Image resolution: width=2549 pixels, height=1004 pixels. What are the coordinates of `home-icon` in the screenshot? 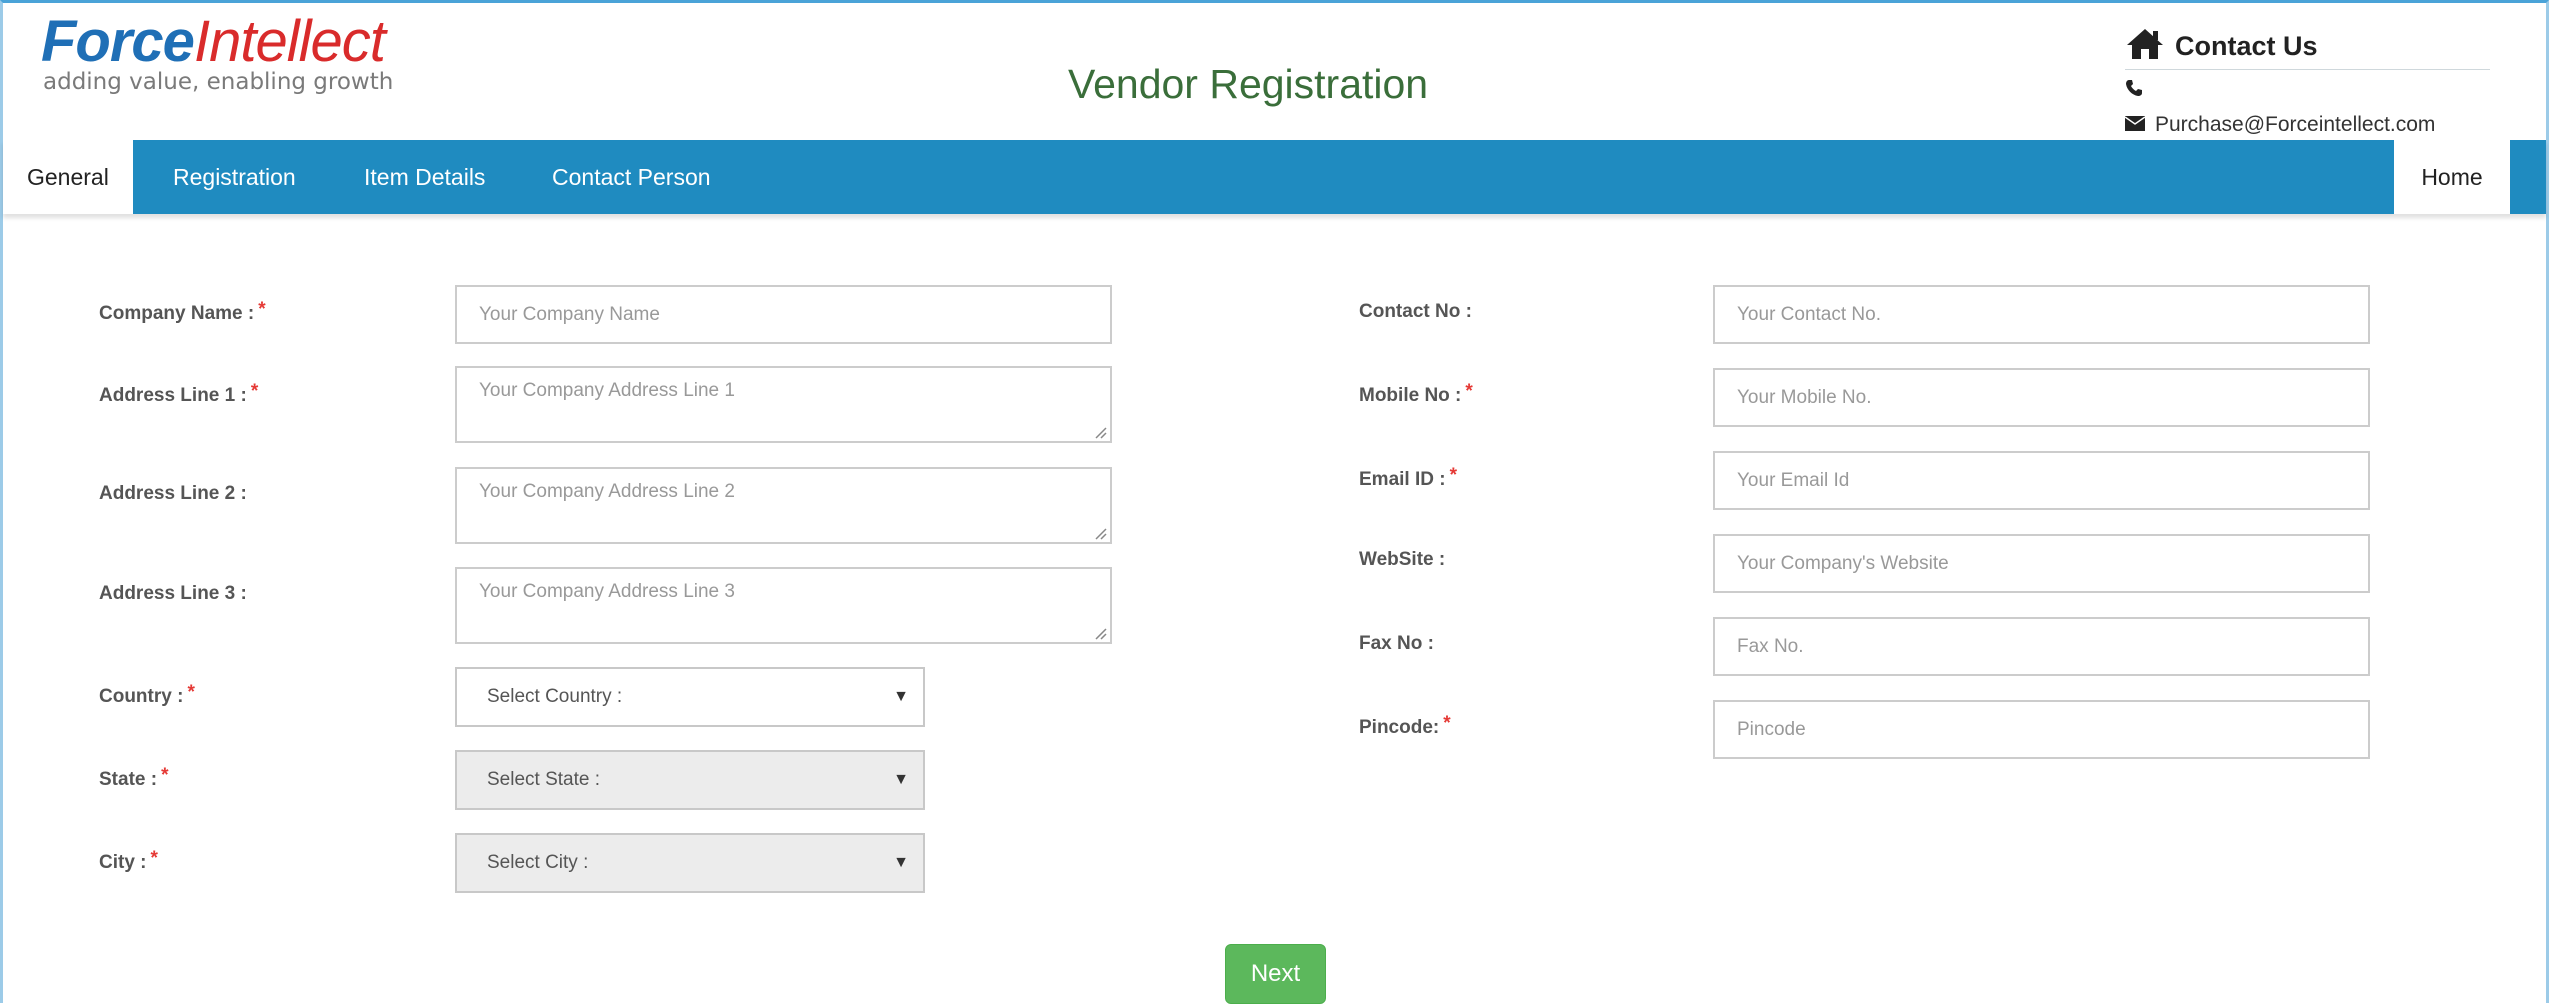 It's located at (2150, 46).